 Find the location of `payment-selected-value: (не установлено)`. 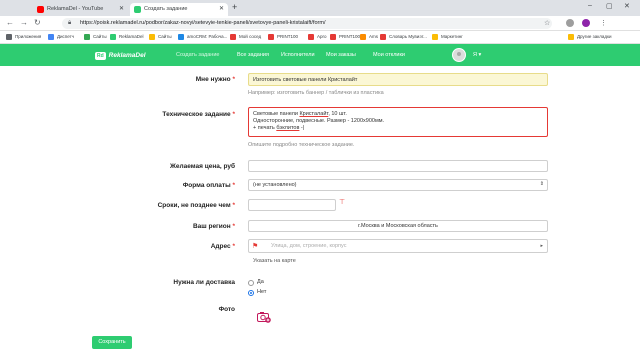

payment-selected-value: (не установлено) is located at coordinates (275, 185).